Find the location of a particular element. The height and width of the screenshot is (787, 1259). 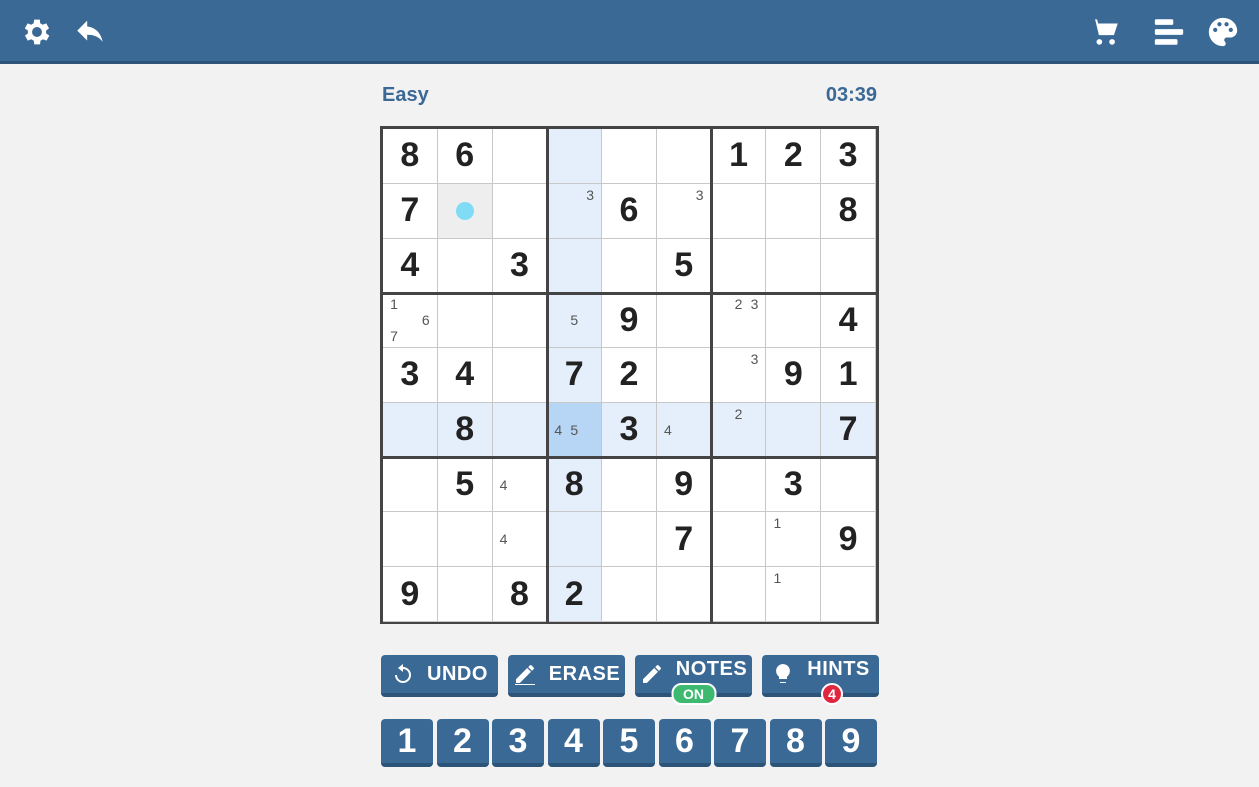

palette-icon is located at coordinates (1223, 32).